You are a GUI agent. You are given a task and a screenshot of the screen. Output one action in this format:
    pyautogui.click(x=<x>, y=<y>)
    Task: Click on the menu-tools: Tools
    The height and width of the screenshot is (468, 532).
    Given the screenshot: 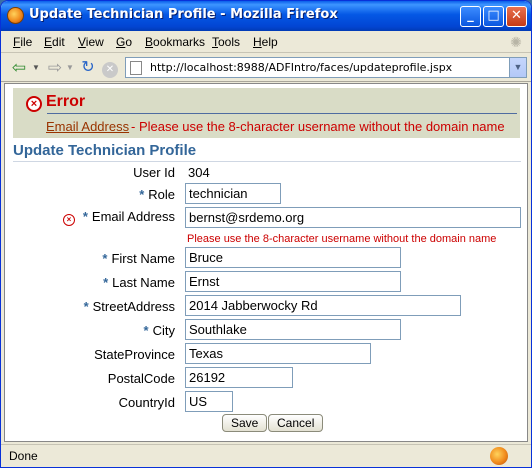 What is the action you would take?
    pyautogui.click(x=226, y=42)
    